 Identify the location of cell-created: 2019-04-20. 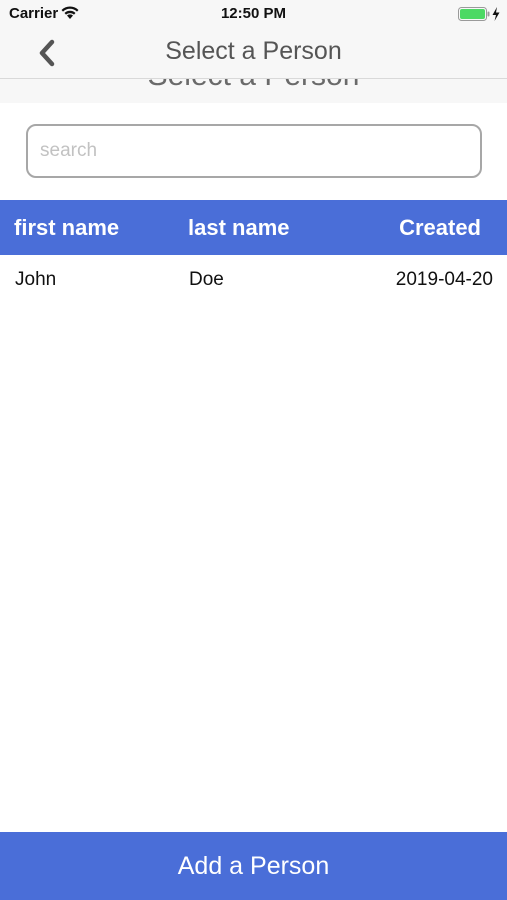
(444, 279).